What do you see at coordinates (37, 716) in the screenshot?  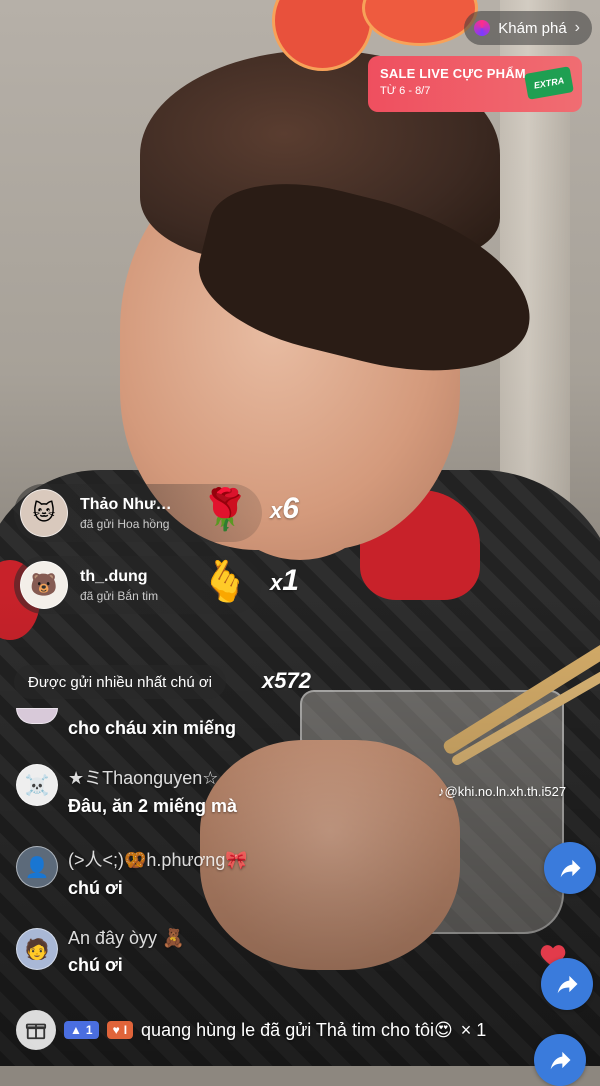 I see `avatar` at bounding box center [37, 716].